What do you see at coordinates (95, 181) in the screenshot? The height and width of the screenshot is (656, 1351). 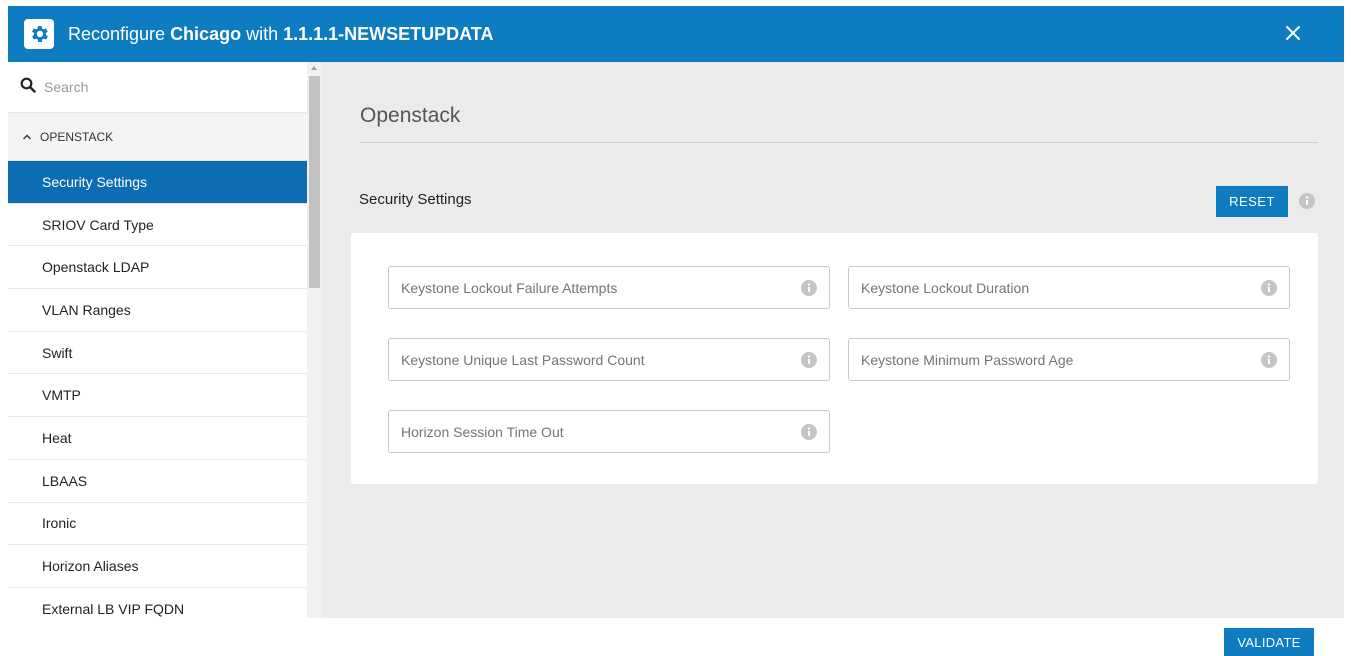 I see `sidebar-item-label: Security Settings` at bounding box center [95, 181].